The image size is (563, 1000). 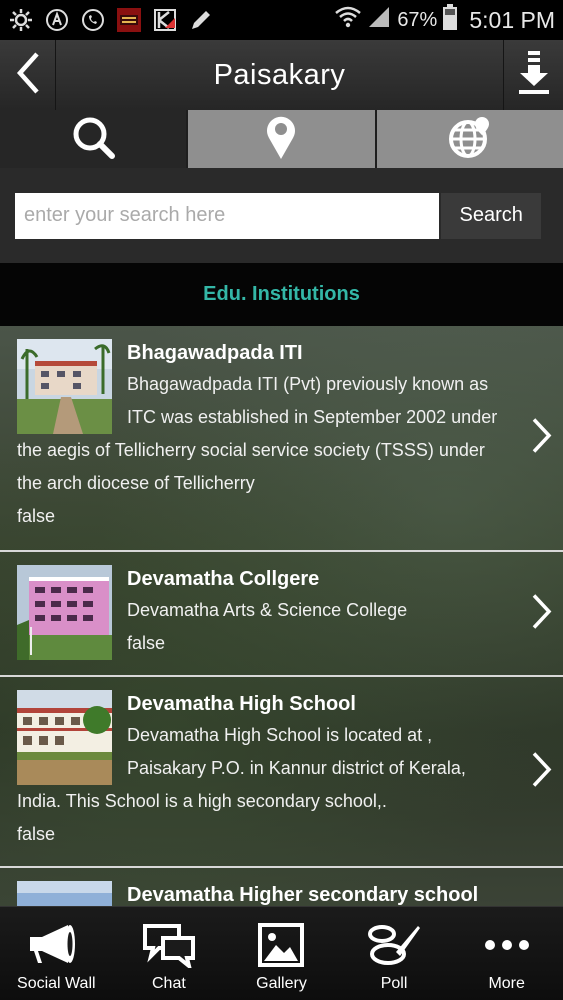 I want to click on download-icon, so click(x=534, y=75).